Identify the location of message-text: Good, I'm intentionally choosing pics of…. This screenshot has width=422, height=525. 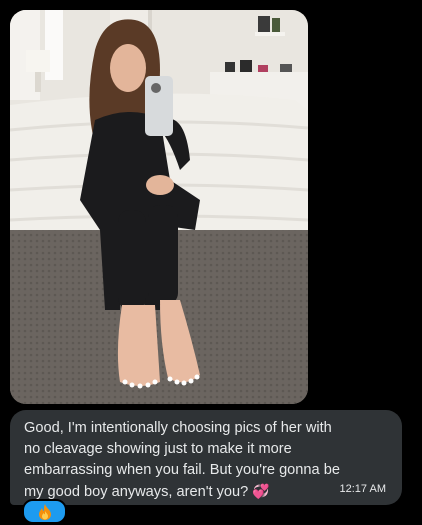
(182, 460).